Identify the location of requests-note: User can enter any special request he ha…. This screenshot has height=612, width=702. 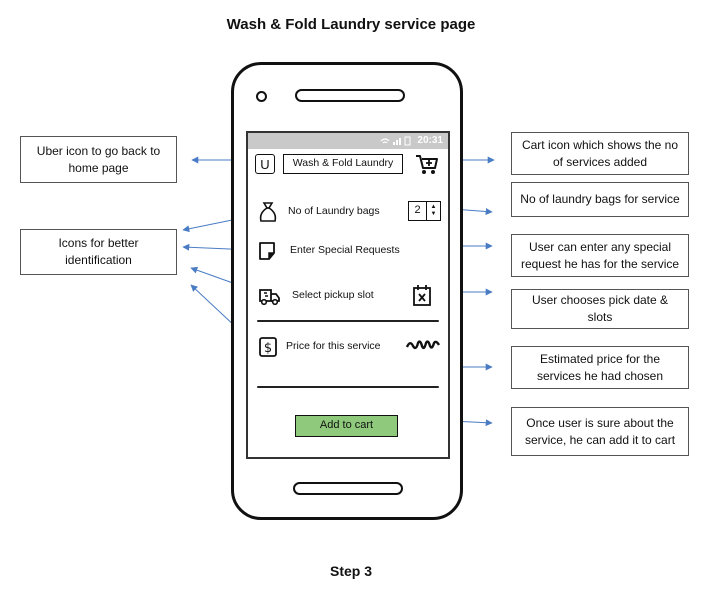
(600, 255).